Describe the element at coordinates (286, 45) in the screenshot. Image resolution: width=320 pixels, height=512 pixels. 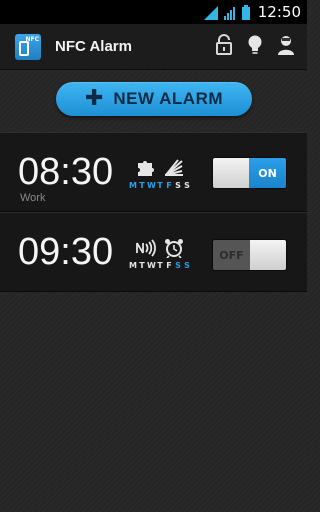
I see `user-icon` at that location.